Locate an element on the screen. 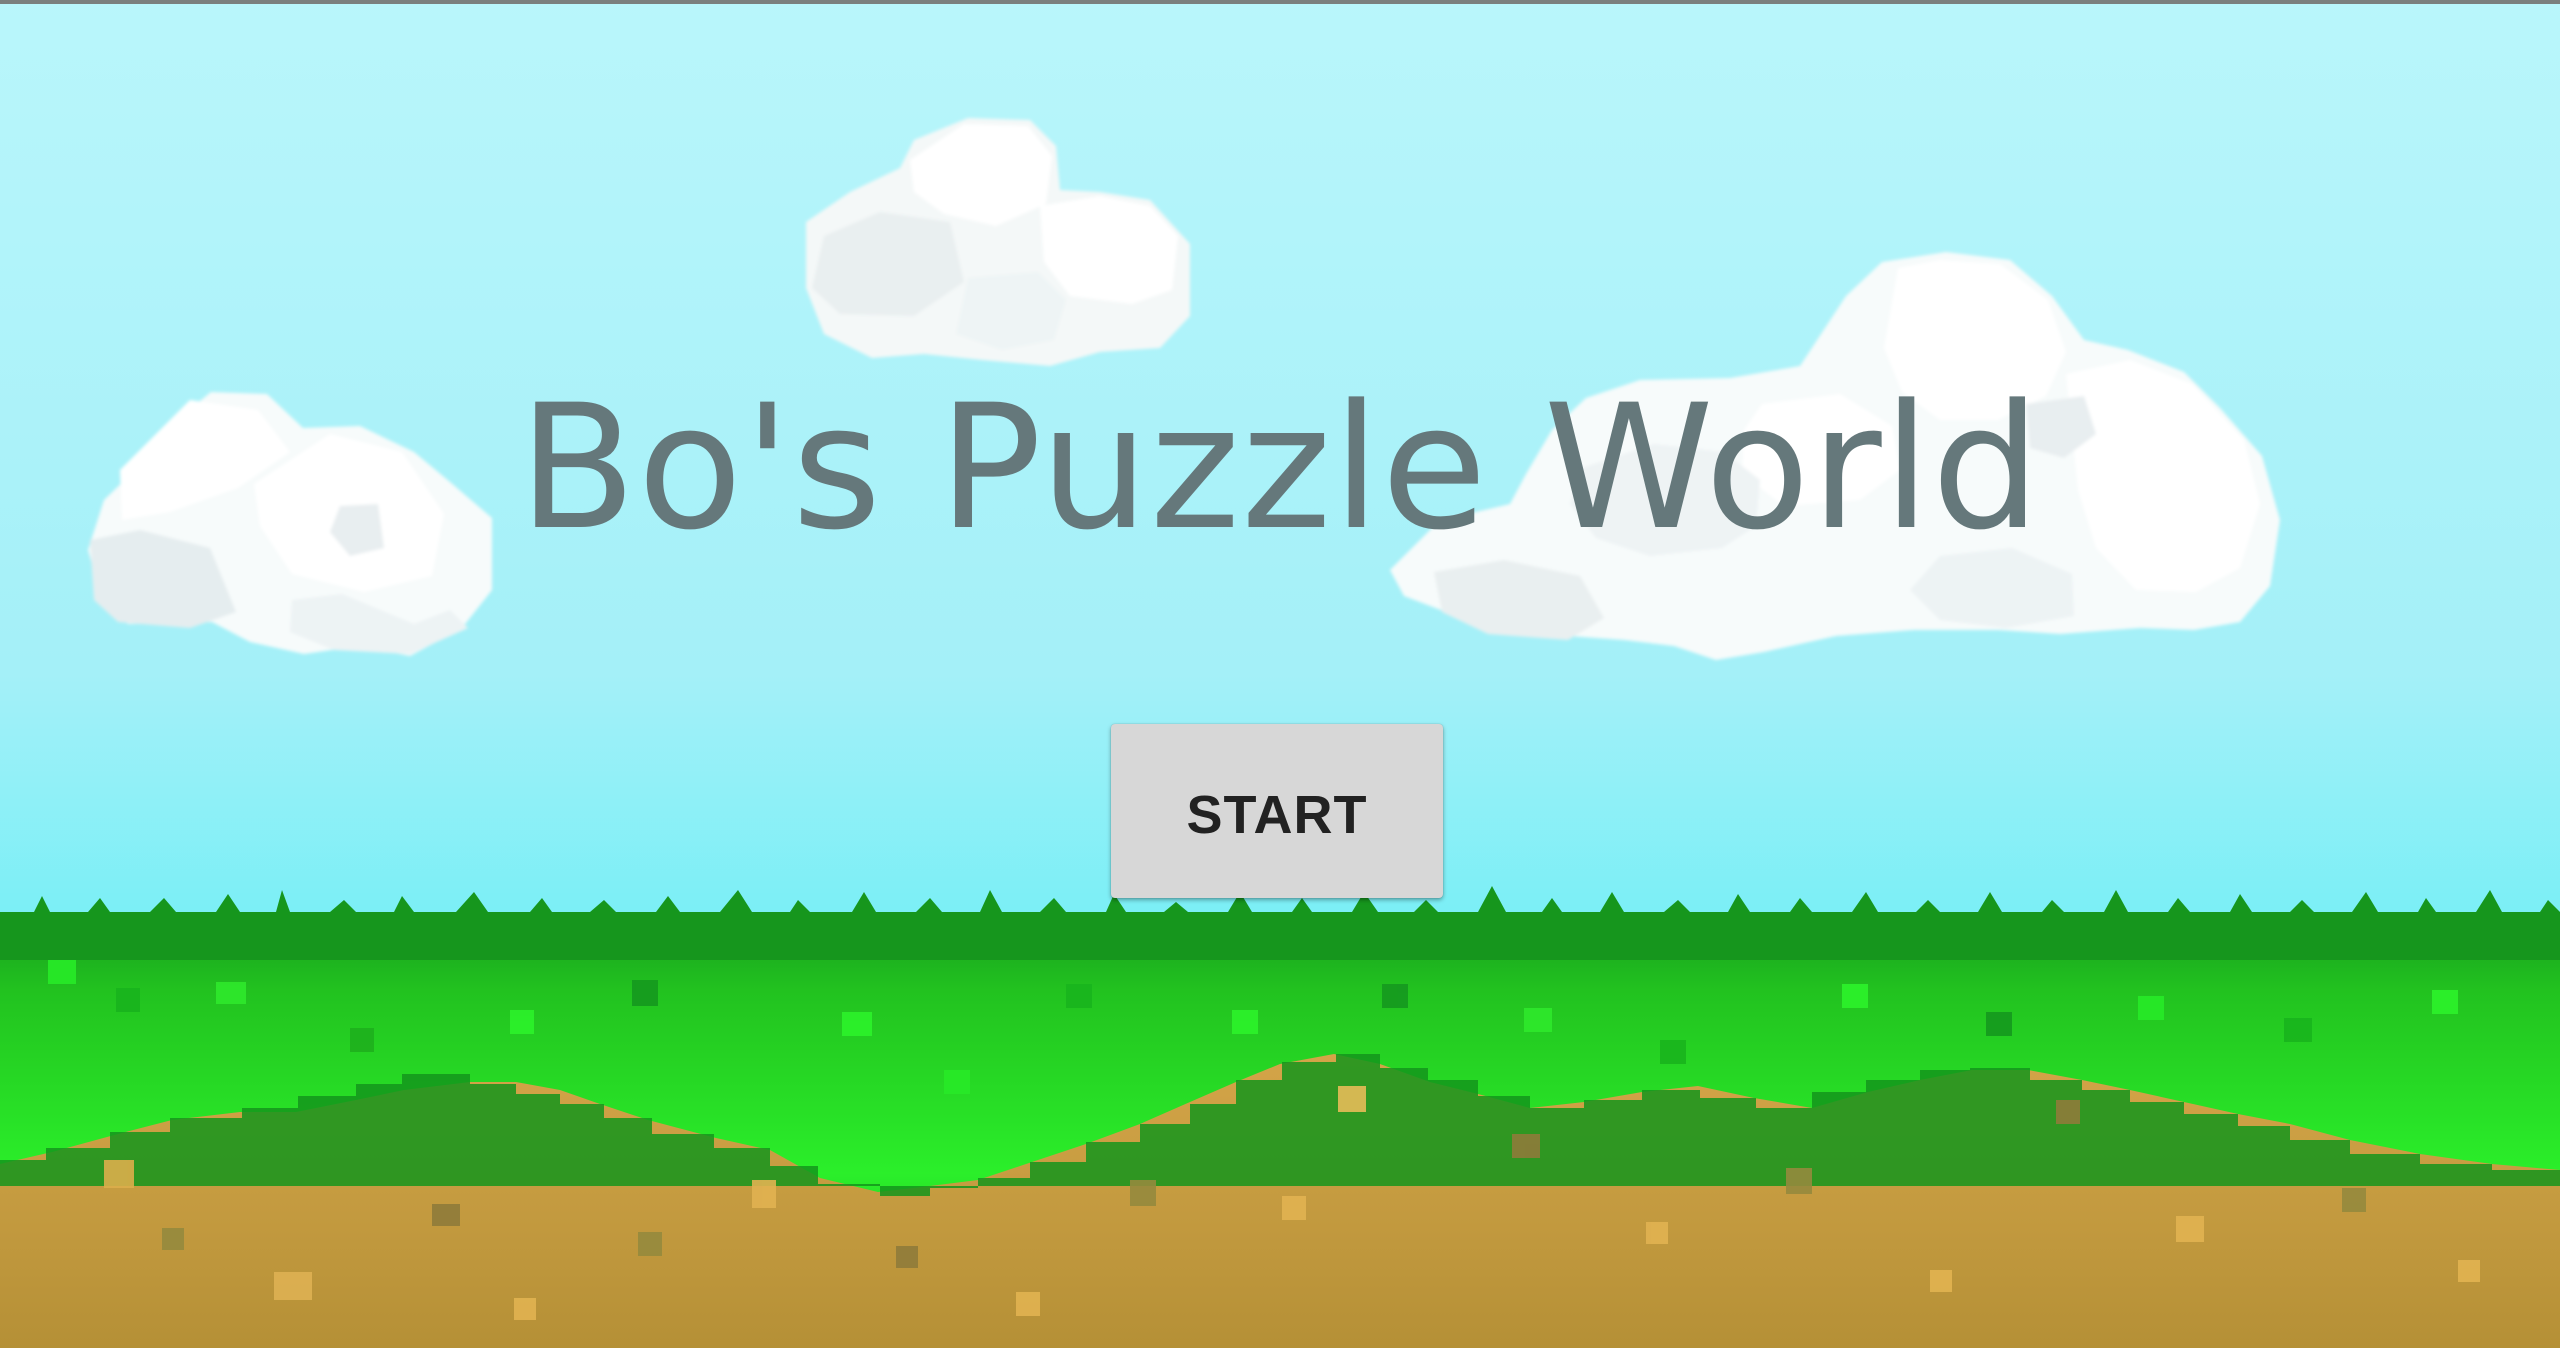 Image resolution: width=2560 pixels, height=1348 pixels. start-button: START is located at coordinates (1277, 811).